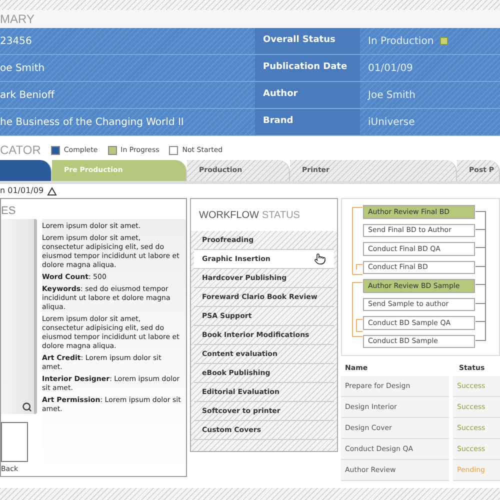 The width and height of the screenshot is (500, 500). Describe the element at coordinates (16, 41) in the screenshot. I see `summary-value: 23456` at that location.